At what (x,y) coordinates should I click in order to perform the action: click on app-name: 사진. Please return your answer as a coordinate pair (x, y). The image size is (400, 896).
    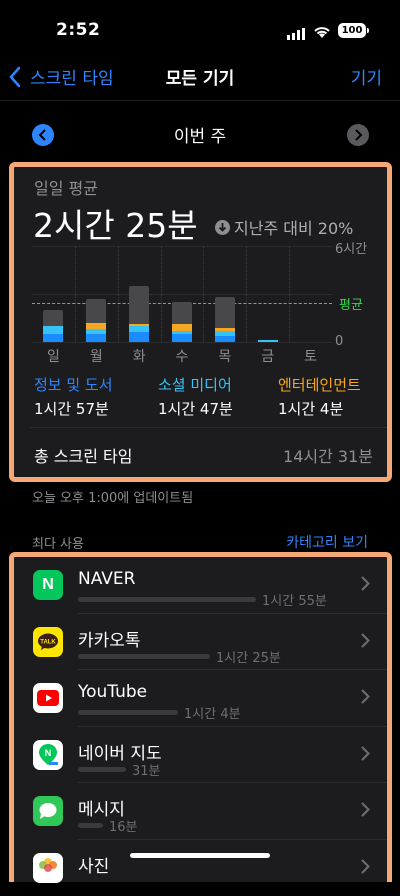
    Looking at the image, I should click on (93, 864).